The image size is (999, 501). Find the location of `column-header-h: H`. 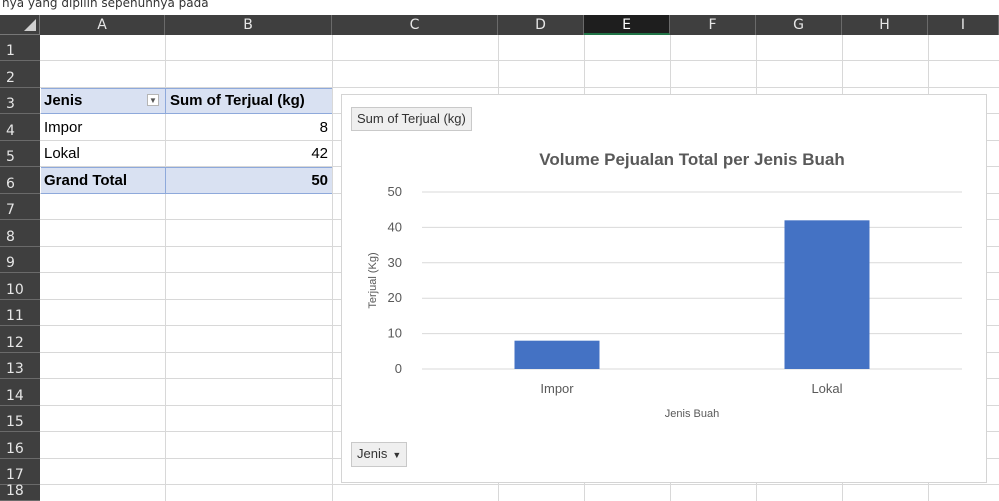

column-header-h: H is located at coordinates (885, 25).